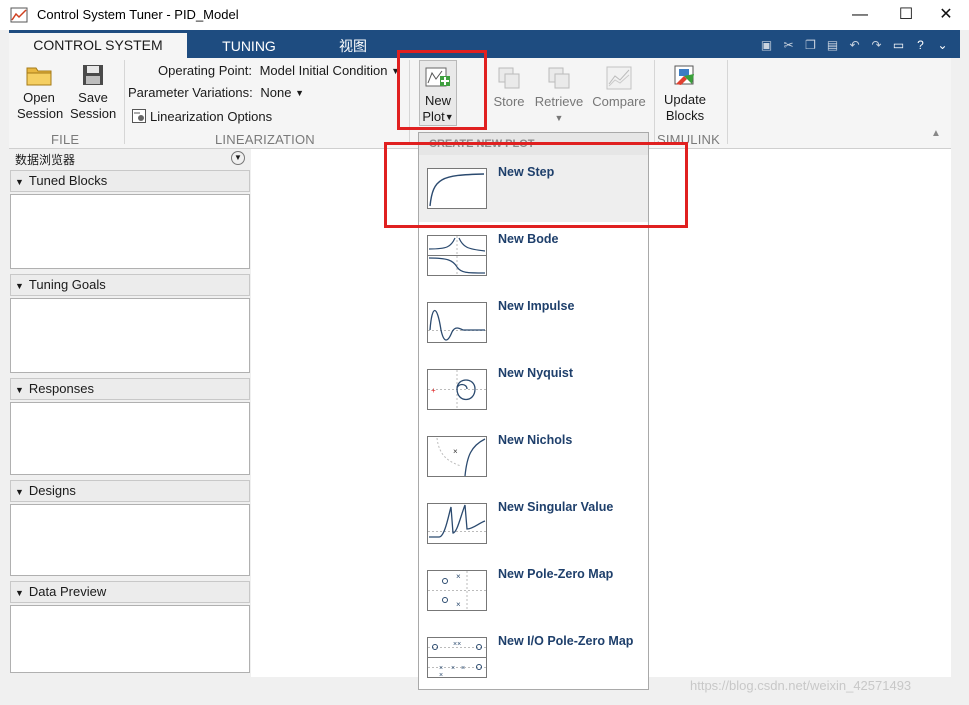  What do you see at coordinates (130, 592) in the screenshot?
I see `section-data-preview-header: ▼ Data Preview` at bounding box center [130, 592].